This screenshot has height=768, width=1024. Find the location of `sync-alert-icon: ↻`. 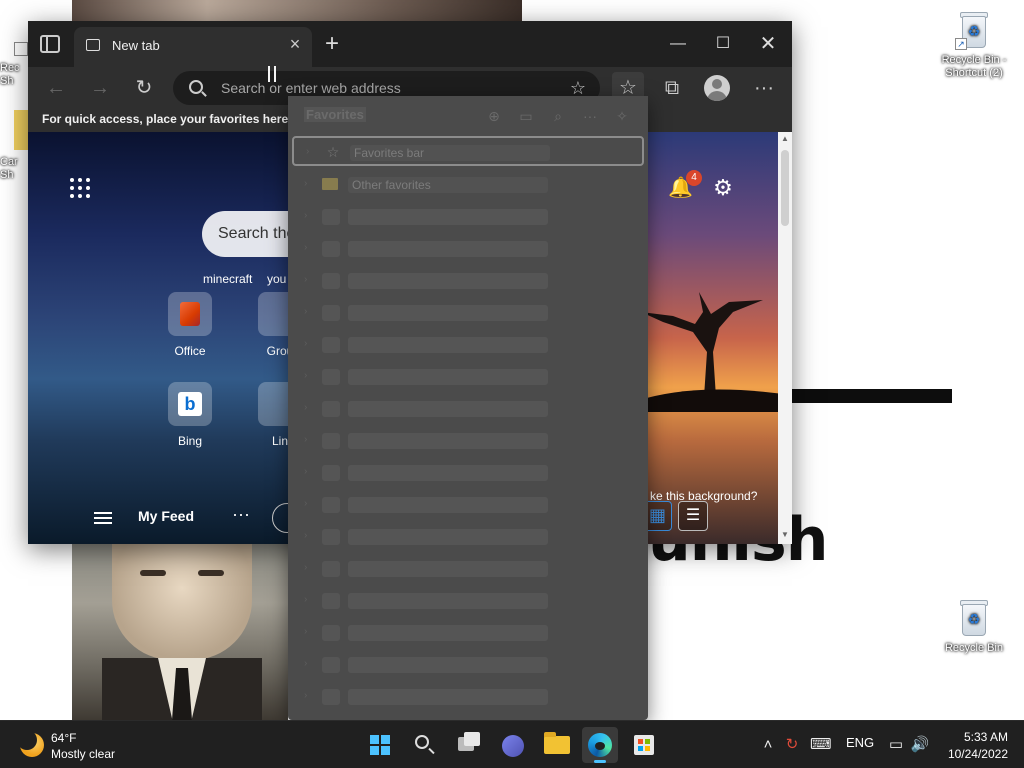

sync-alert-icon: ↻ is located at coordinates (792, 745).